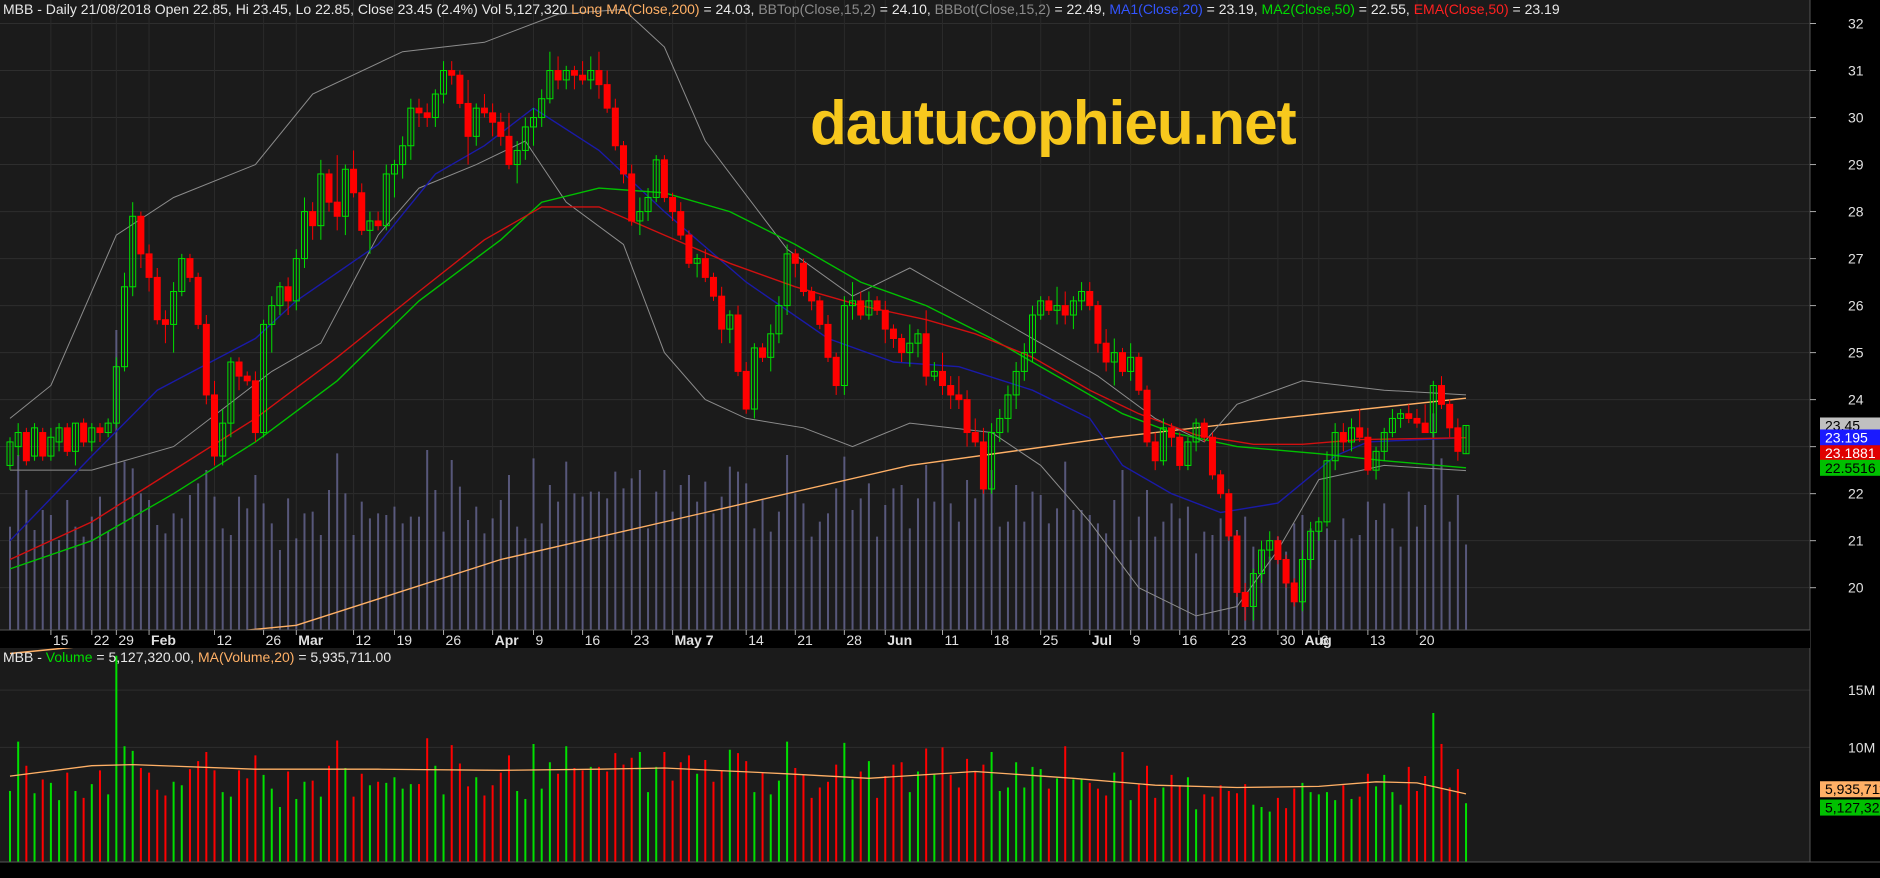  What do you see at coordinates (817, 9) in the screenshot?
I see `header-segment: BBTop(Close,15,2)` at bounding box center [817, 9].